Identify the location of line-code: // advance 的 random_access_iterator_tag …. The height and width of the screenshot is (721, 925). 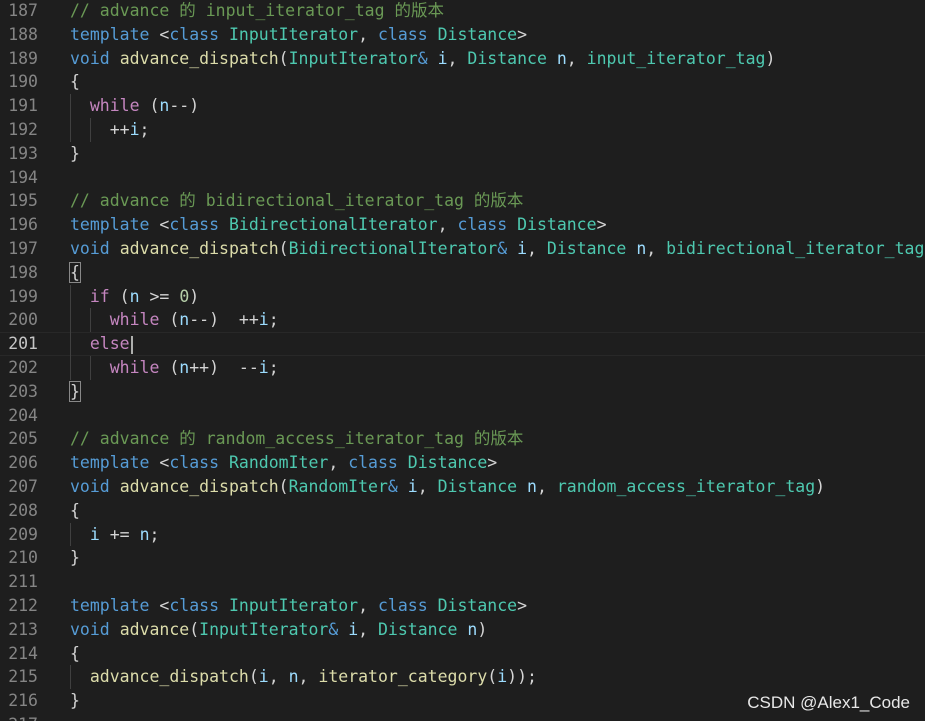
(296, 439).